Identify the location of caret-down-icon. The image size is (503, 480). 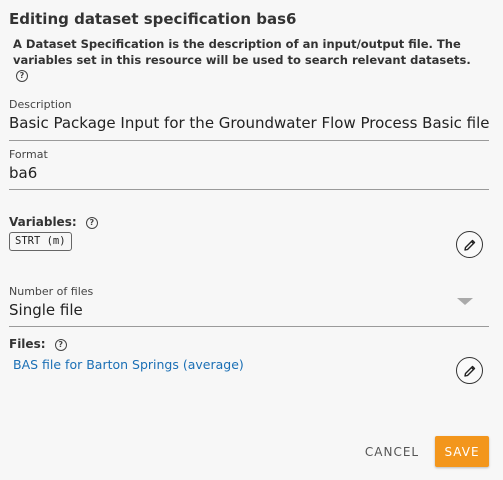
(465, 301).